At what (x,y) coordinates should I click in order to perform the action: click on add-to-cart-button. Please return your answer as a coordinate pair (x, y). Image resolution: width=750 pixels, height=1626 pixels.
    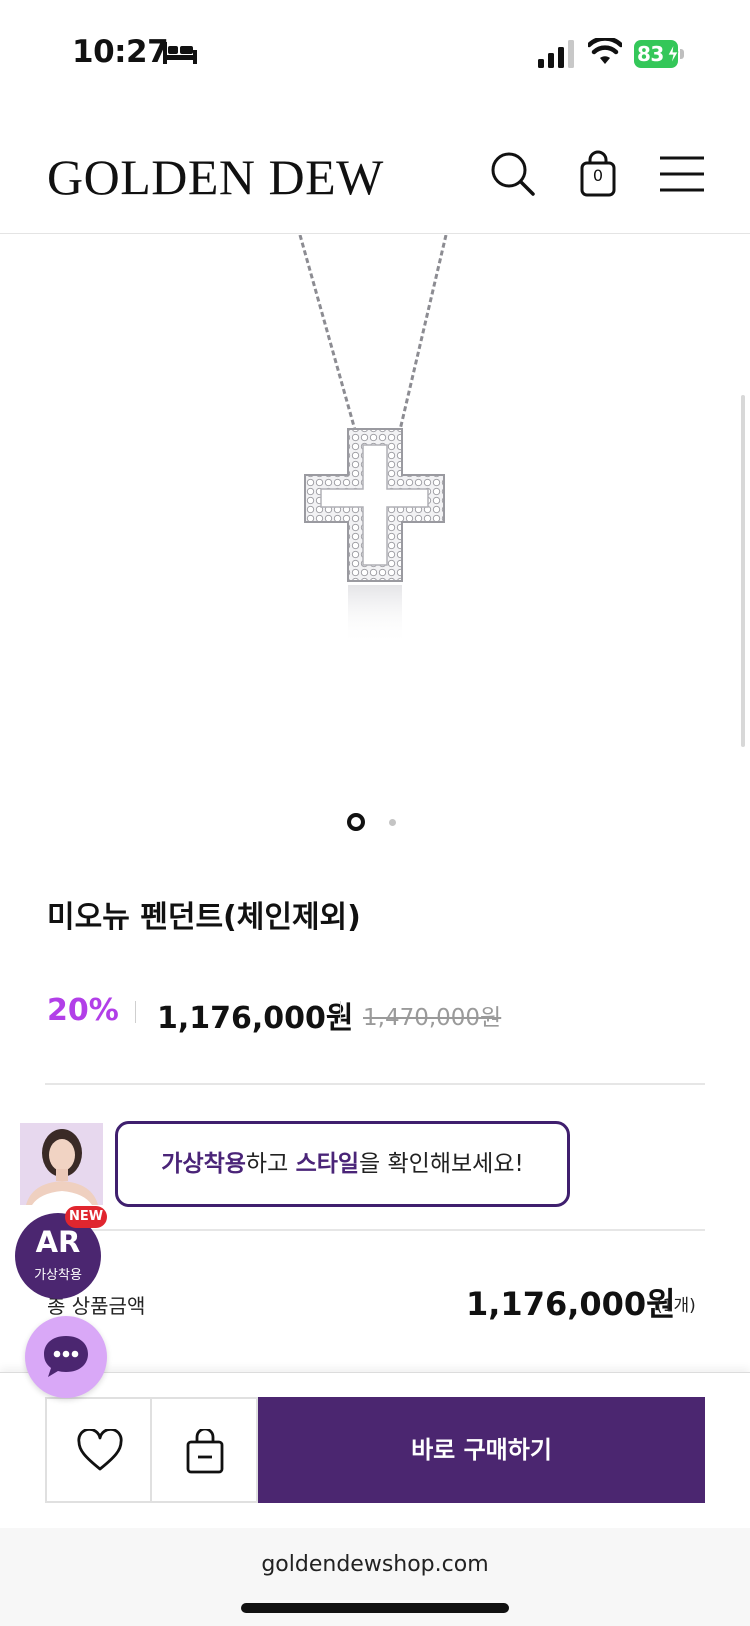
    Looking at the image, I should click on (204, 1450).